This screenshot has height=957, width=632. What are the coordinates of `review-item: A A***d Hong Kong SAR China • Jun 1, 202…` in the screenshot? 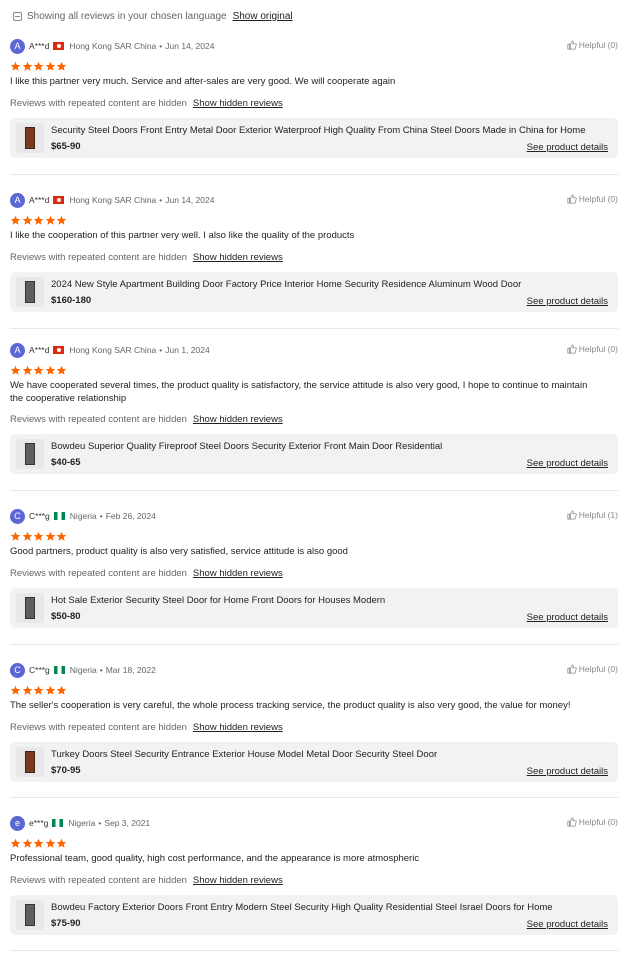 It's located at (314, 408).